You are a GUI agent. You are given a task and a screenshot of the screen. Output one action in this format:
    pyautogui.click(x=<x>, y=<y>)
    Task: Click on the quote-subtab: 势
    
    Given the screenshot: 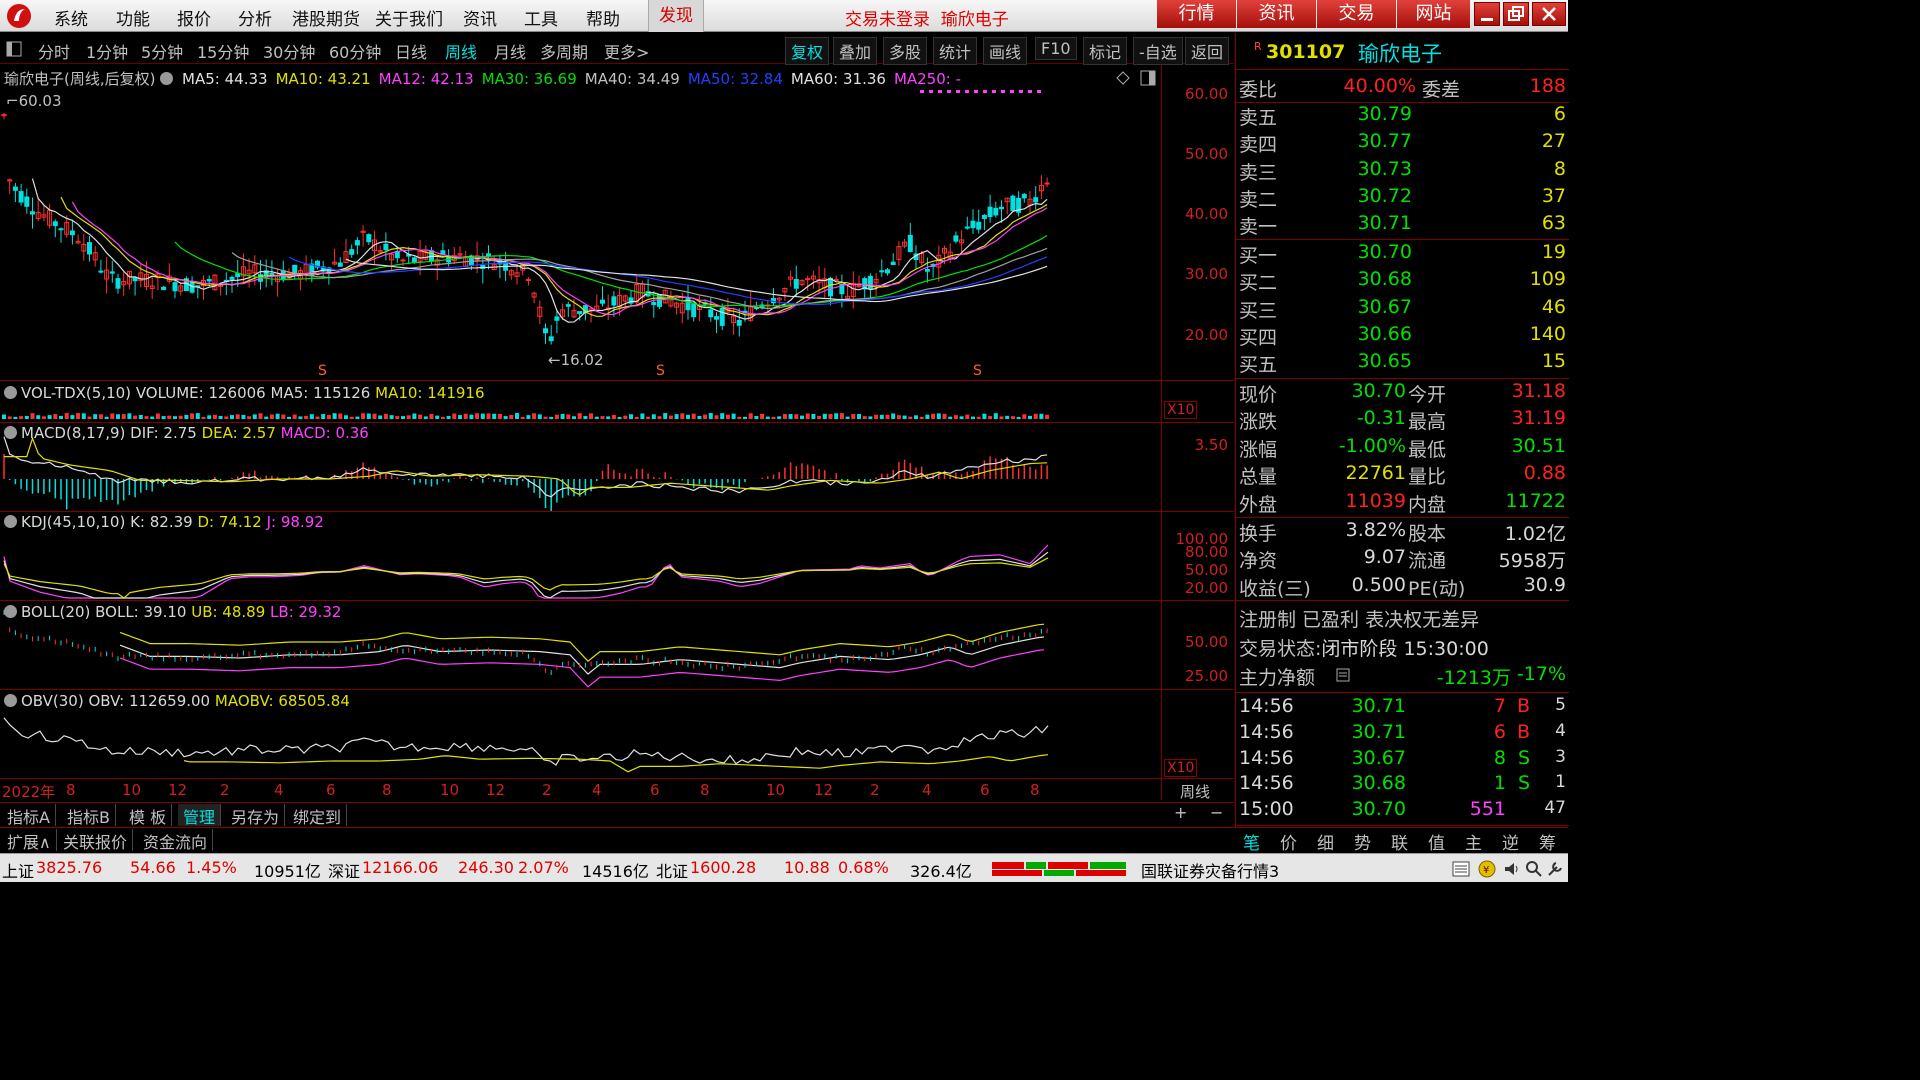 What is the action you would take?
    pyautogui.click(x=1362, y=841)
    